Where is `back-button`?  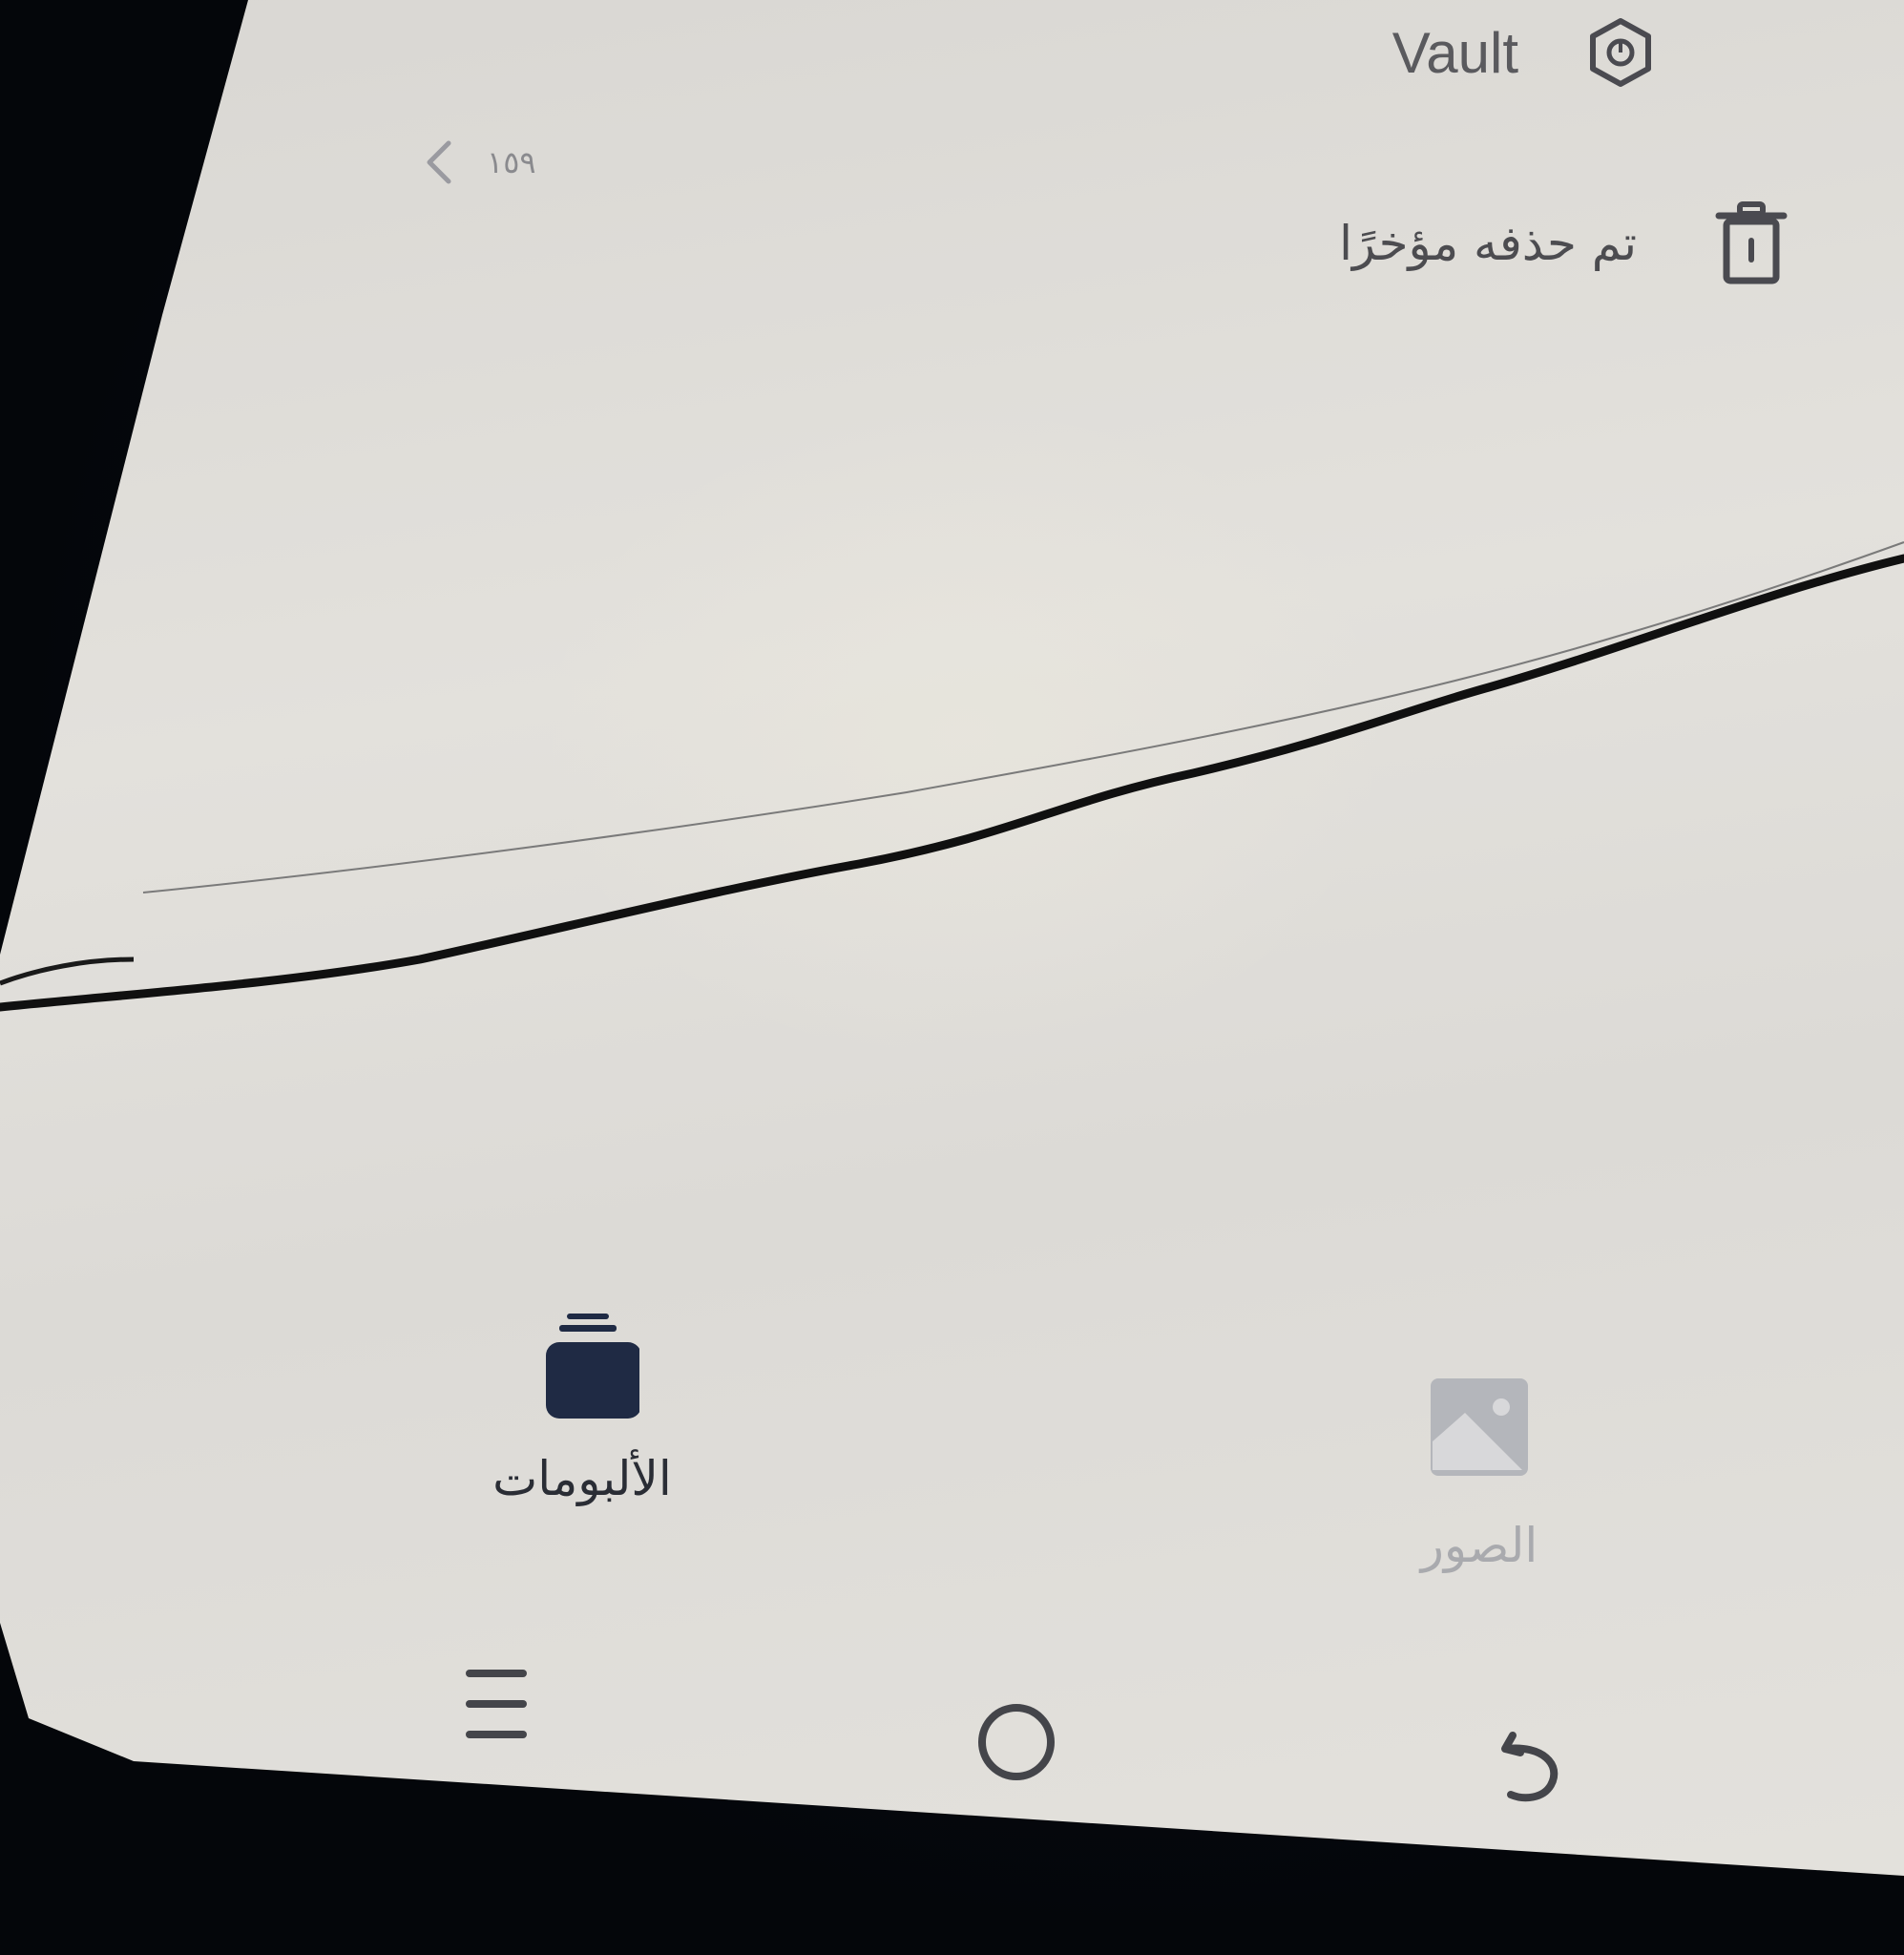
back-button is located at coordinates (1532, 1766).